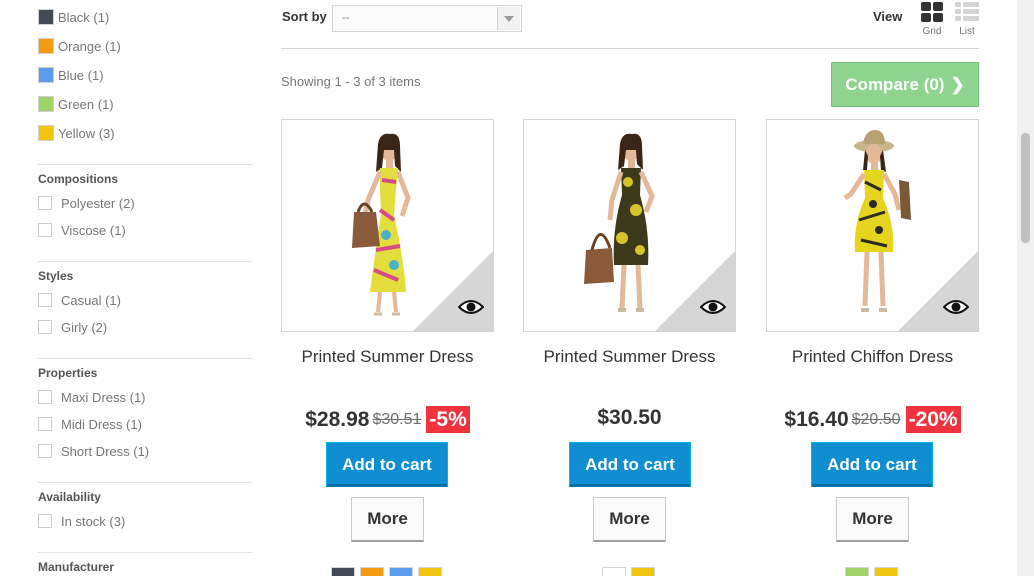 The width and height of the screenshot is (1034, 576). What do you see at coordinates (427, 18) in the screenshot?
I see `sort-select: --` at bounding box center [427, 18].